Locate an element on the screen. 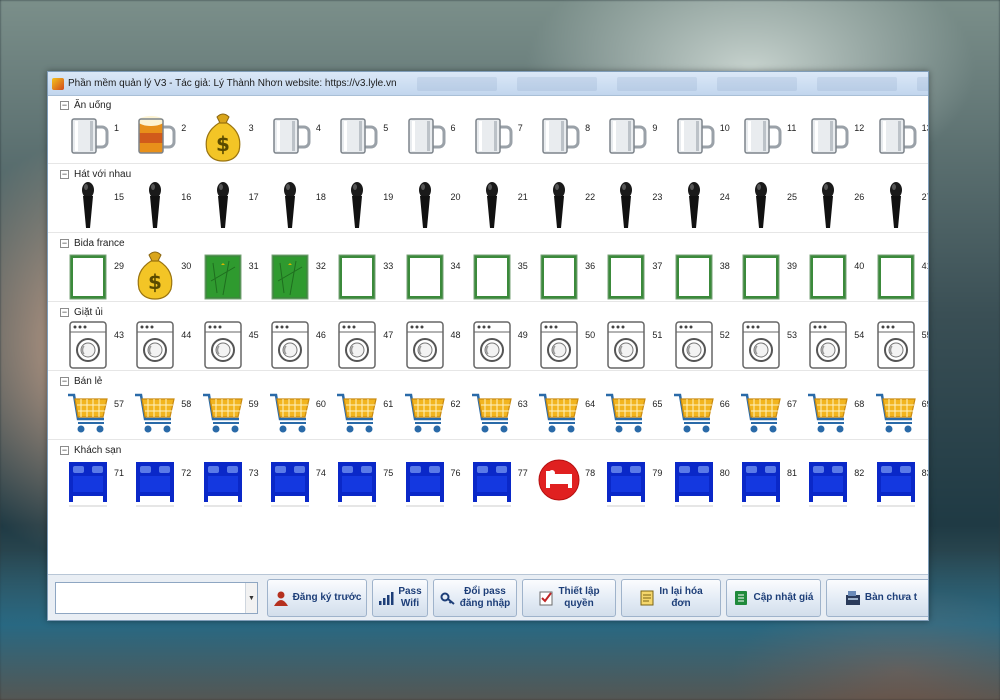 The height and width of the screenshot is (700, 1000). station-30: $30 is located at coordinates (164, 275).